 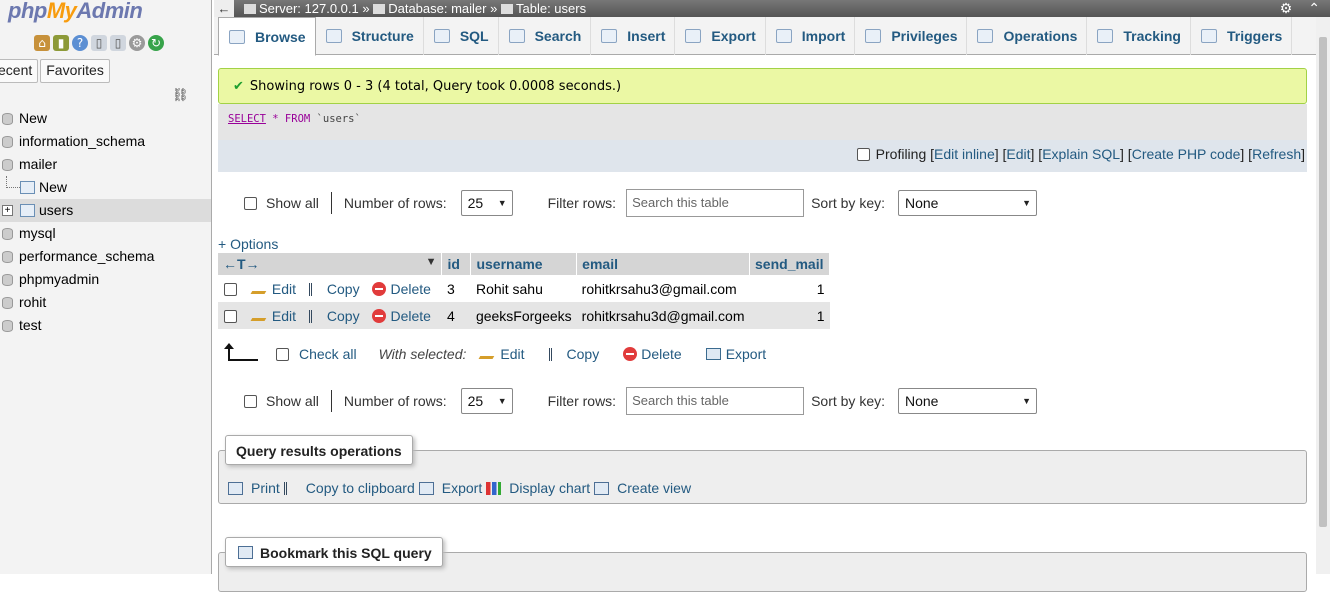 What do you see at coordinates (105, 210) in the screenshot?
I see `tree-item-users: + users` at bounding box center [105, 210].